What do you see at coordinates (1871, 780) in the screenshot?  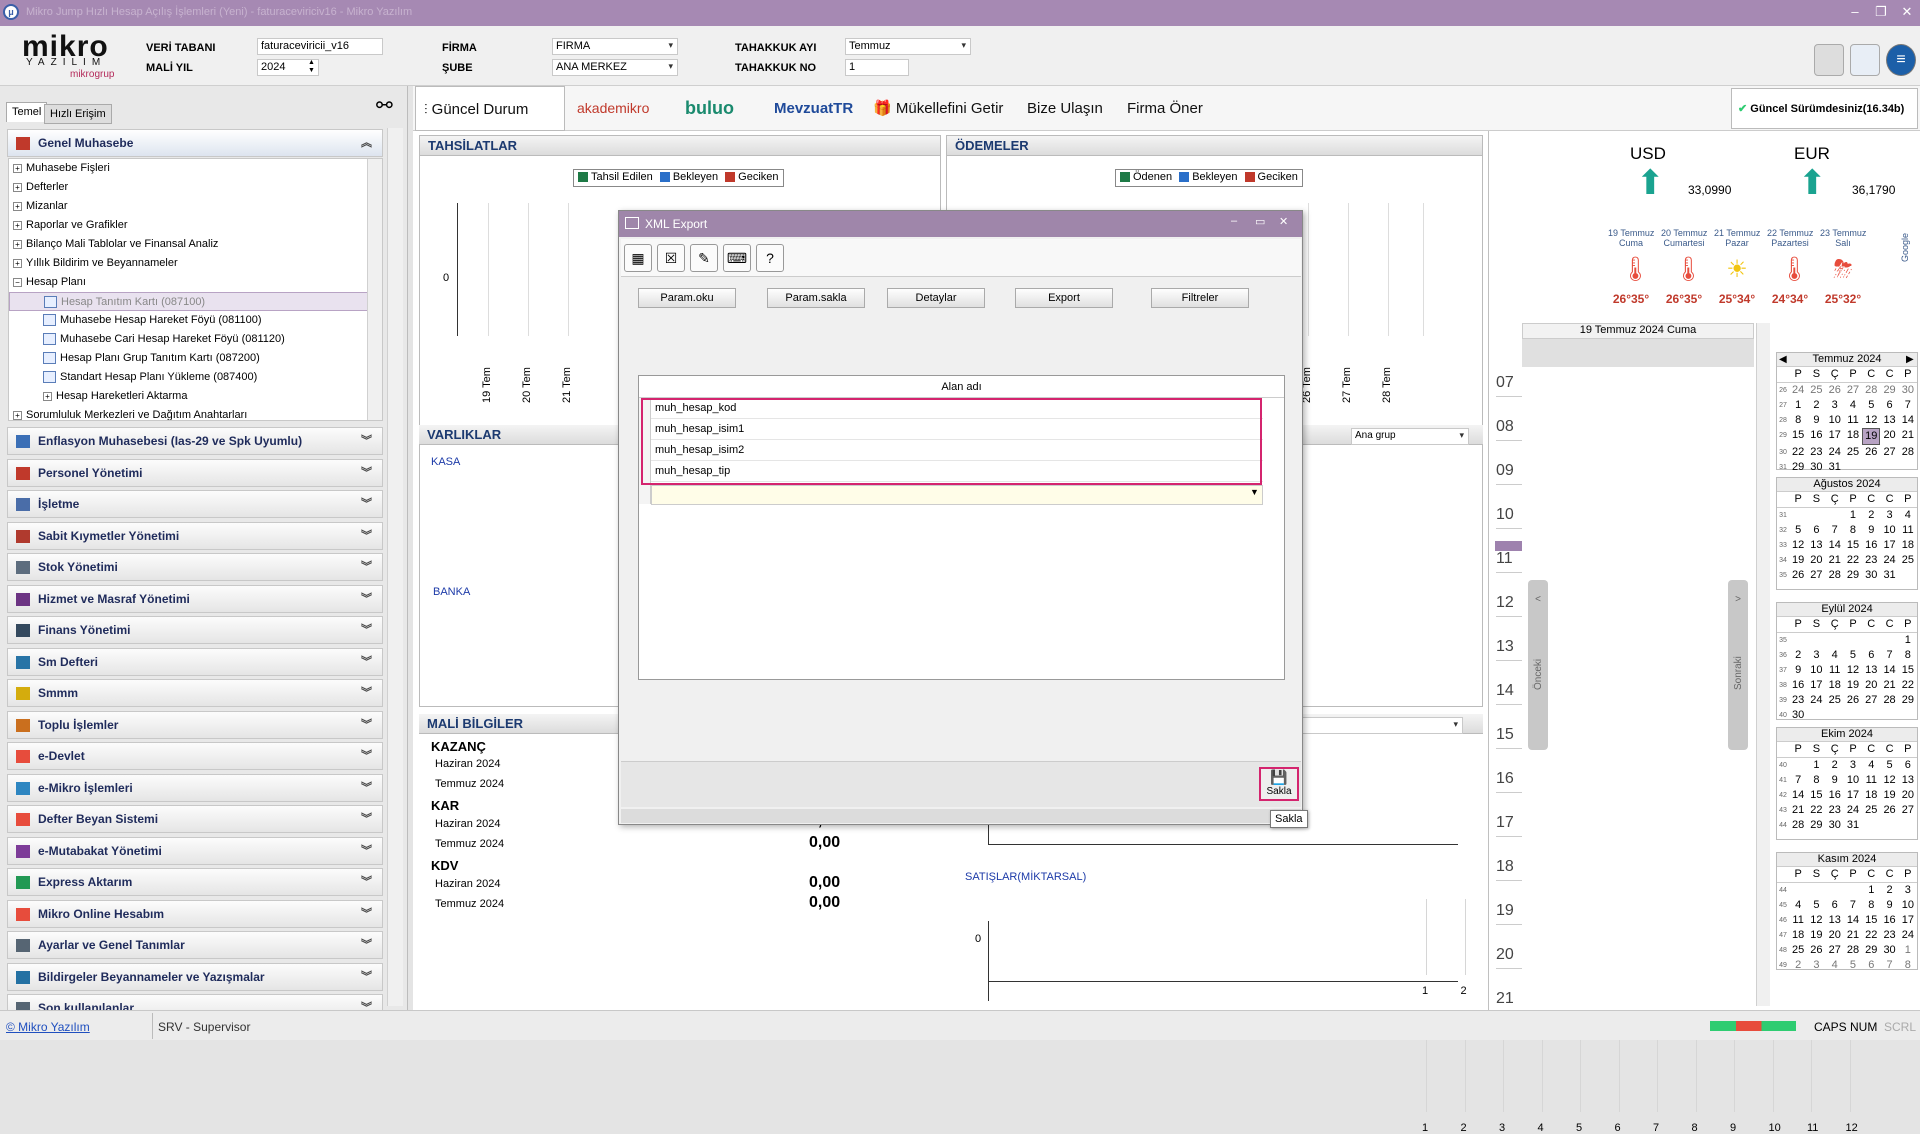 I see `calendar-day: 11` at bounding box center [1871, 780].